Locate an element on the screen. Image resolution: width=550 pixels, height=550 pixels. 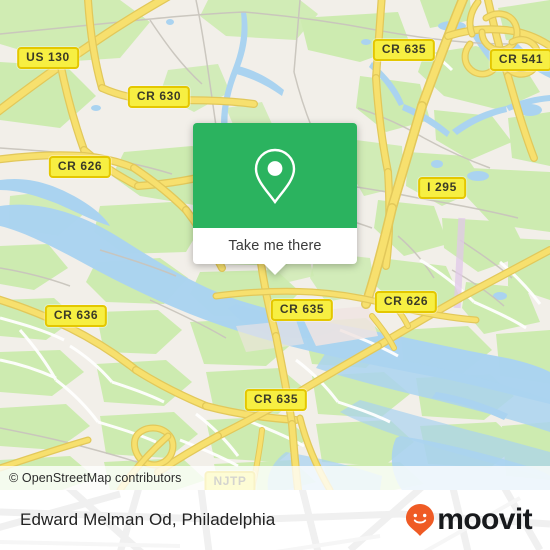
road-shield-cr-636: CR 636 is located at coordinates (76, 316).